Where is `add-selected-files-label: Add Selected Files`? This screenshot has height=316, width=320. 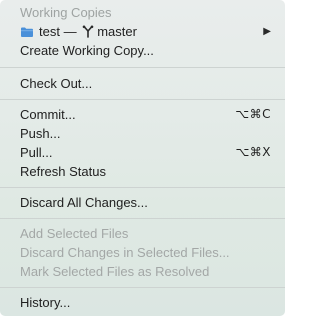 add-selected-files-label: Add Selected Files is located at coordinates (74, 233).